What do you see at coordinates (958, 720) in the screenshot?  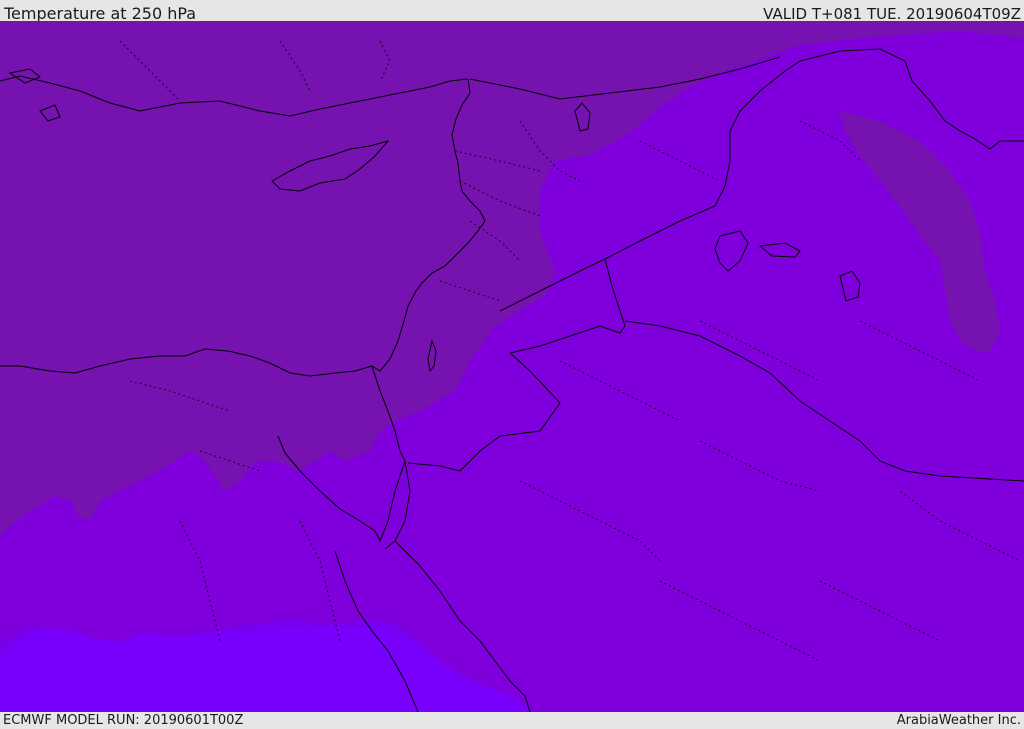 I see `credit-label: ArabiaWeather Inc.` at bounding box center [958, 720].